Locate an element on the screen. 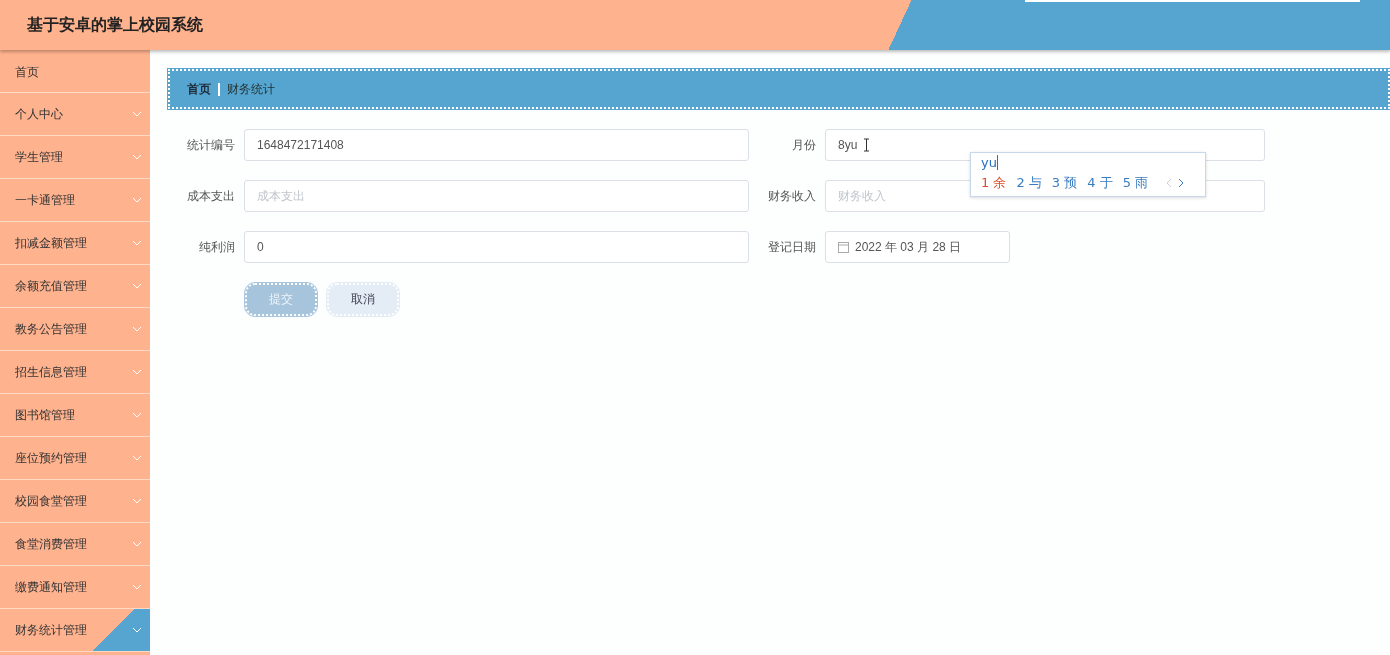 The image size is (1390, 655). date-field: 2022 年 03 月 28 日 is located at coordinates (917, 247).